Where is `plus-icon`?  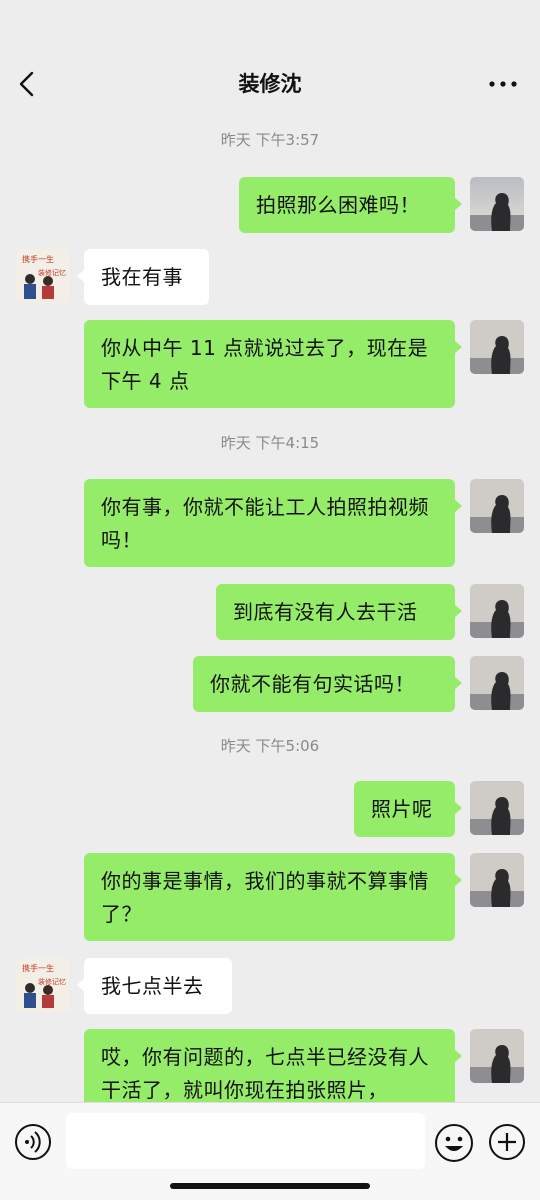
plus-icon is located at coordinates (507, 1142).